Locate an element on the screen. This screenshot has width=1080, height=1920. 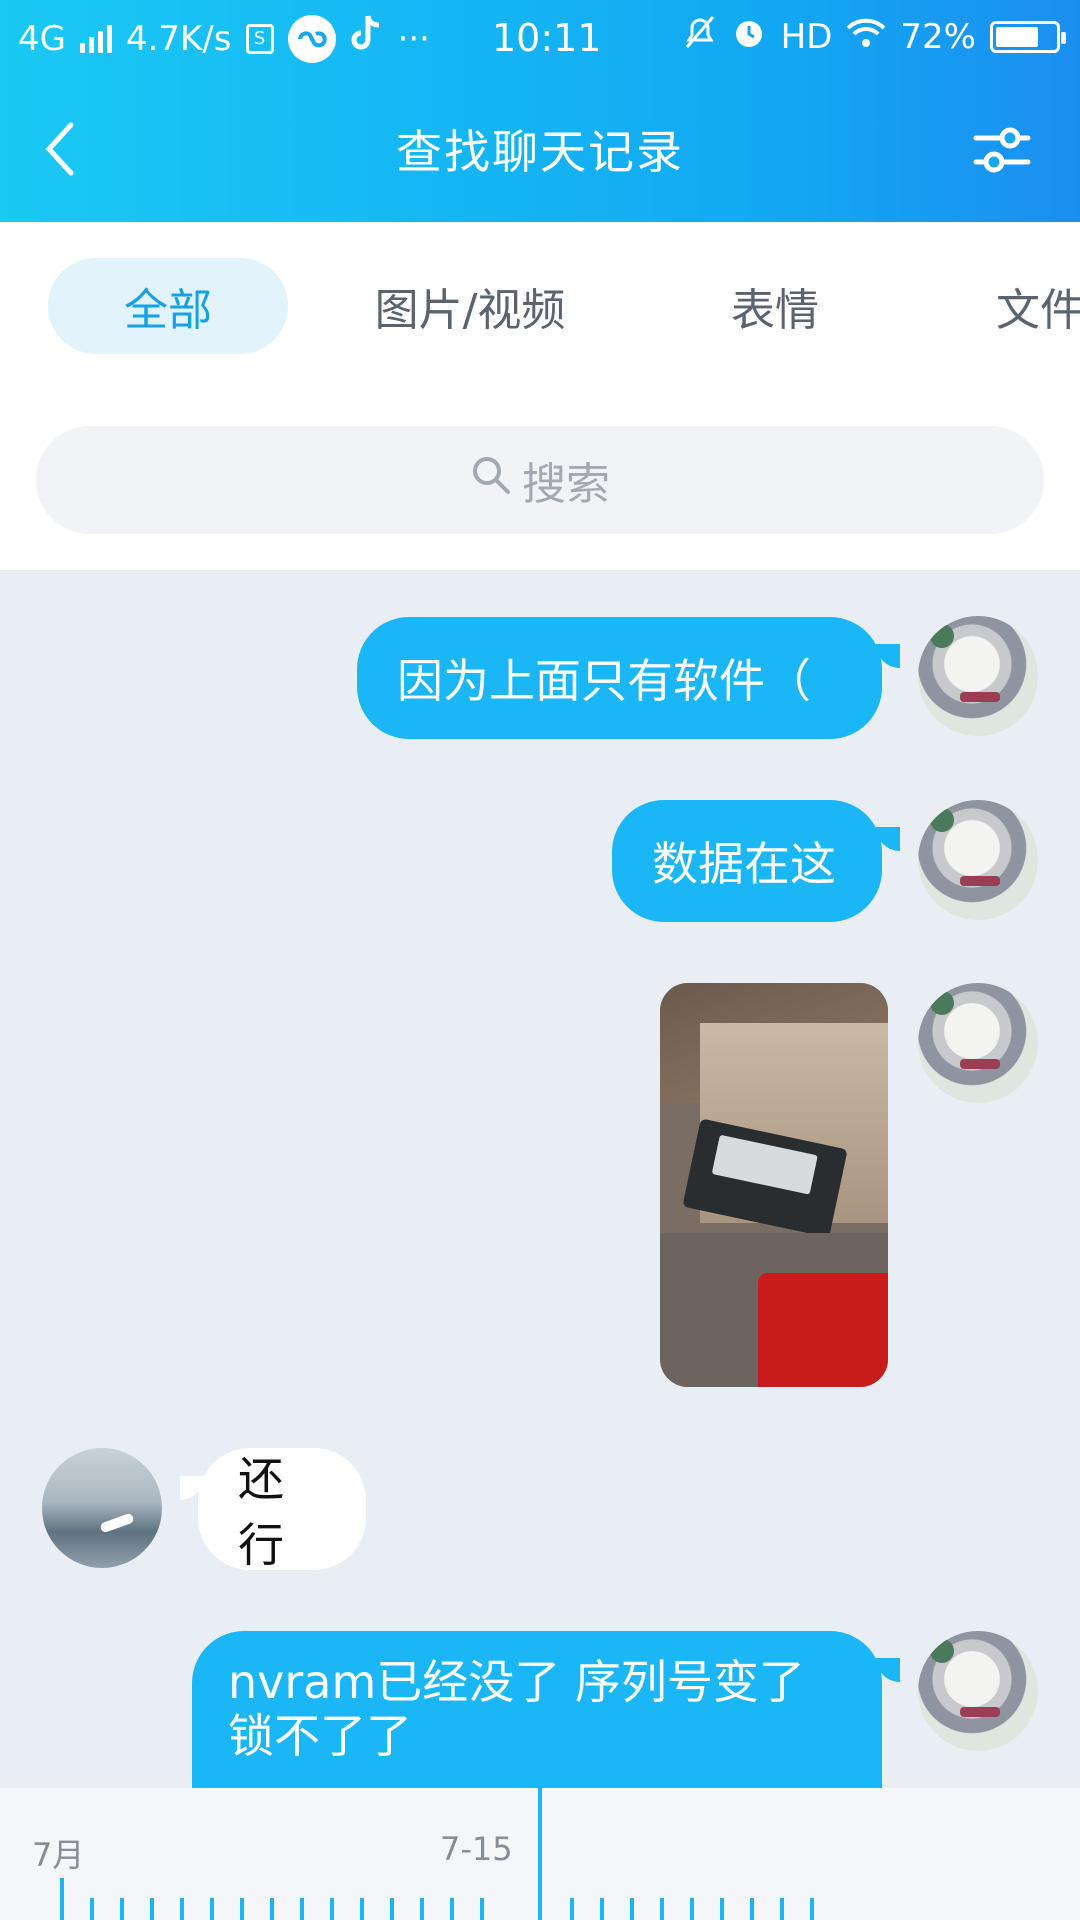
tab-images-videos: 图片/视频 is located at coordinates (470, 306).